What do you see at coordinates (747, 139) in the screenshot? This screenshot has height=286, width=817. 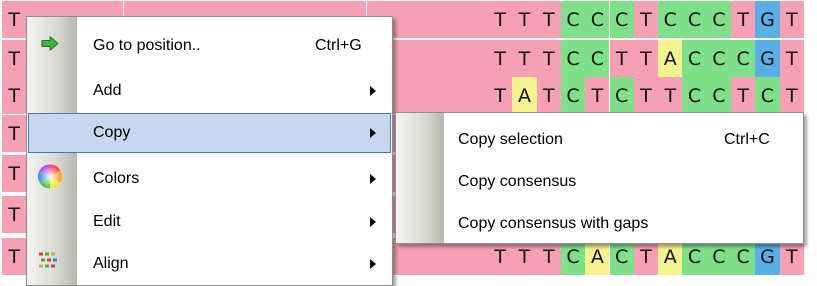 I see `menu-item-shortcut: Ctrl+C` at bounding box center [747, 139].